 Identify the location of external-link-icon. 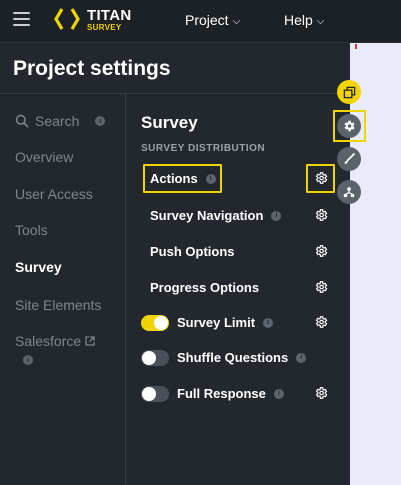
(90, 341).